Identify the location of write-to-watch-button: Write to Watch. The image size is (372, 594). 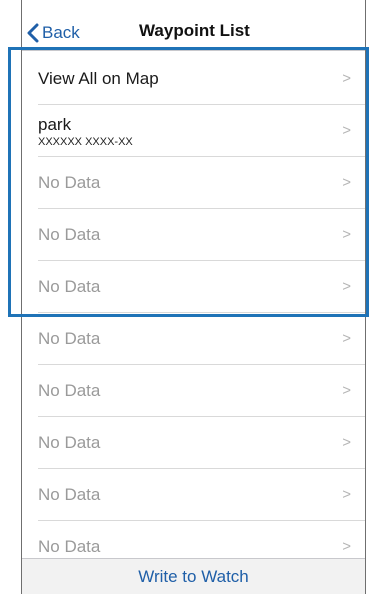
(193, 577).